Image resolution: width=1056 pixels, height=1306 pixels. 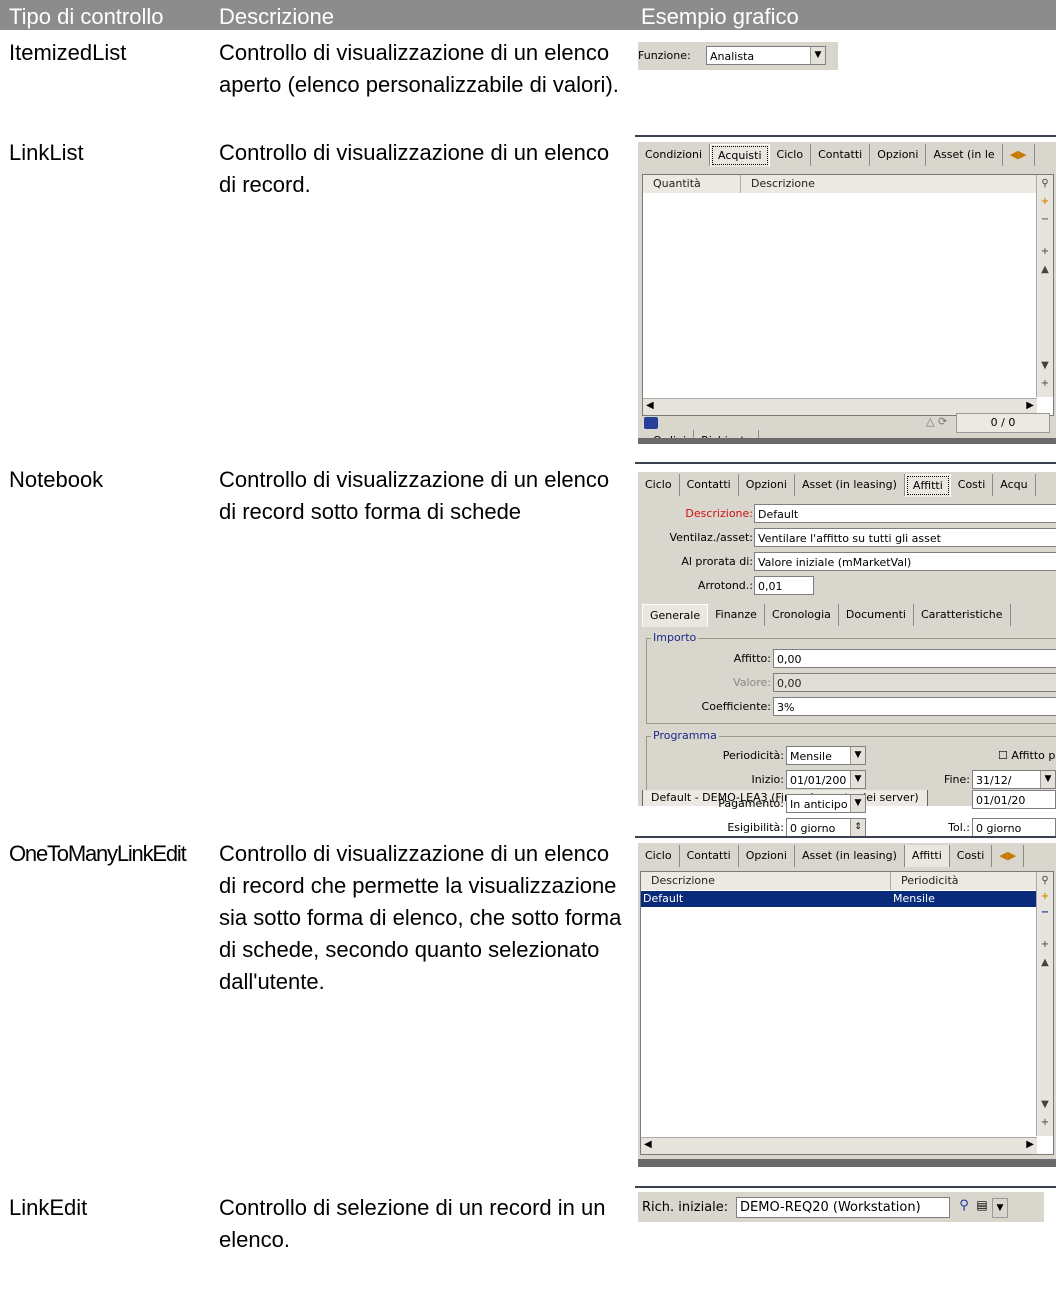 I want to click on column-label: Quantità, so click(x=677, y=183).